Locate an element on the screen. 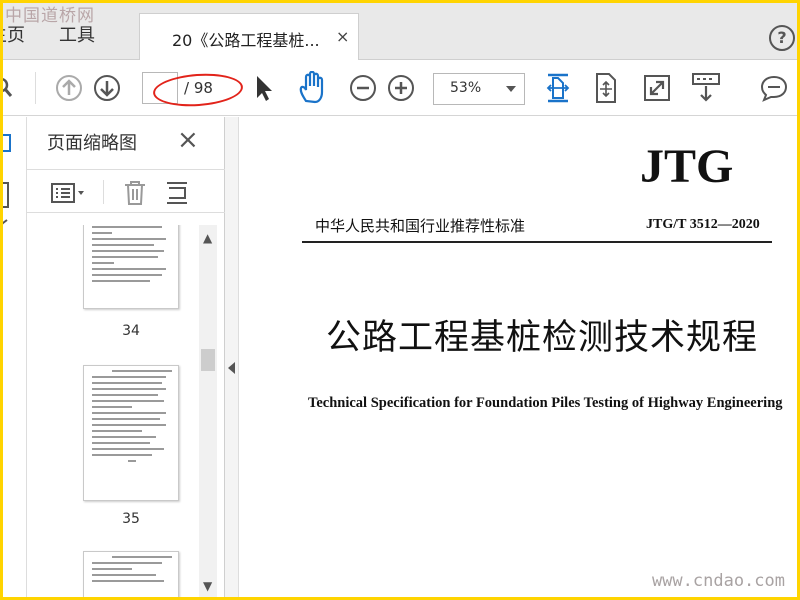 The height and width of the screenshot is (600, 800). prev-page-icon is located at coordinates (69, 88).